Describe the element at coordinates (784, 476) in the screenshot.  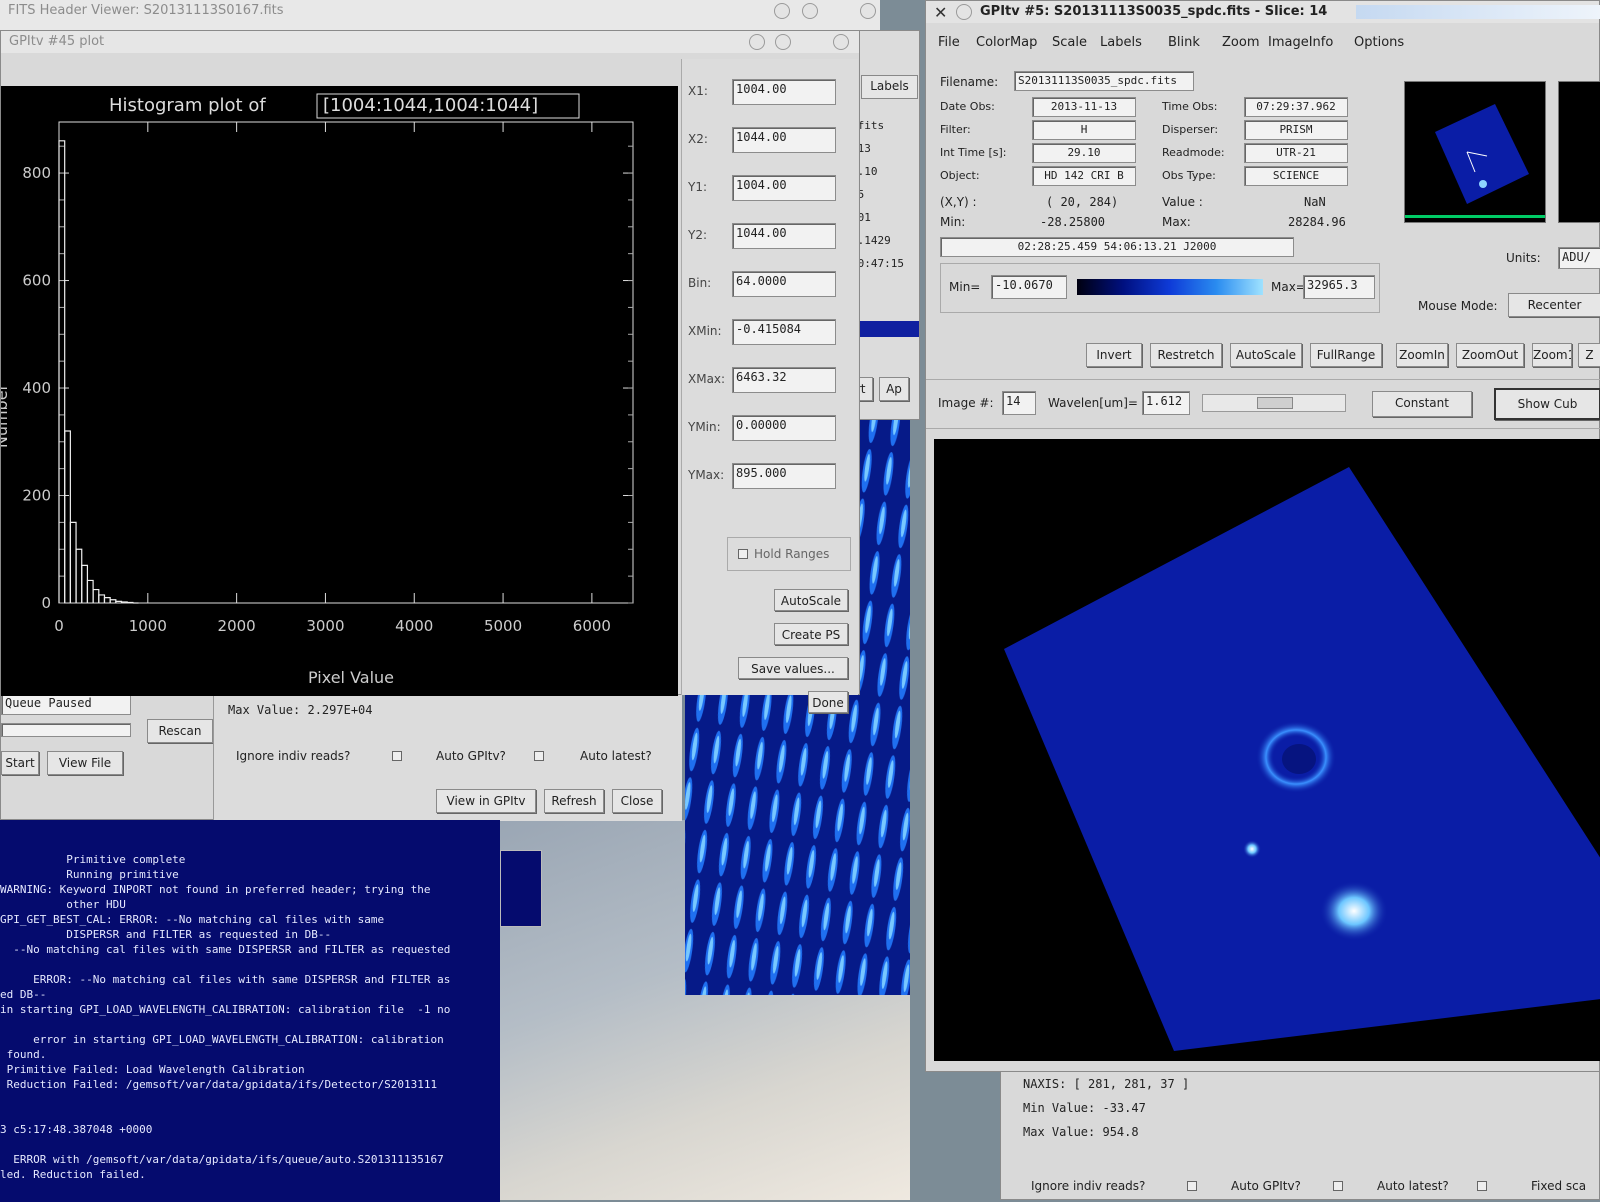
I see `hist-field-input: 895.000` at that location.